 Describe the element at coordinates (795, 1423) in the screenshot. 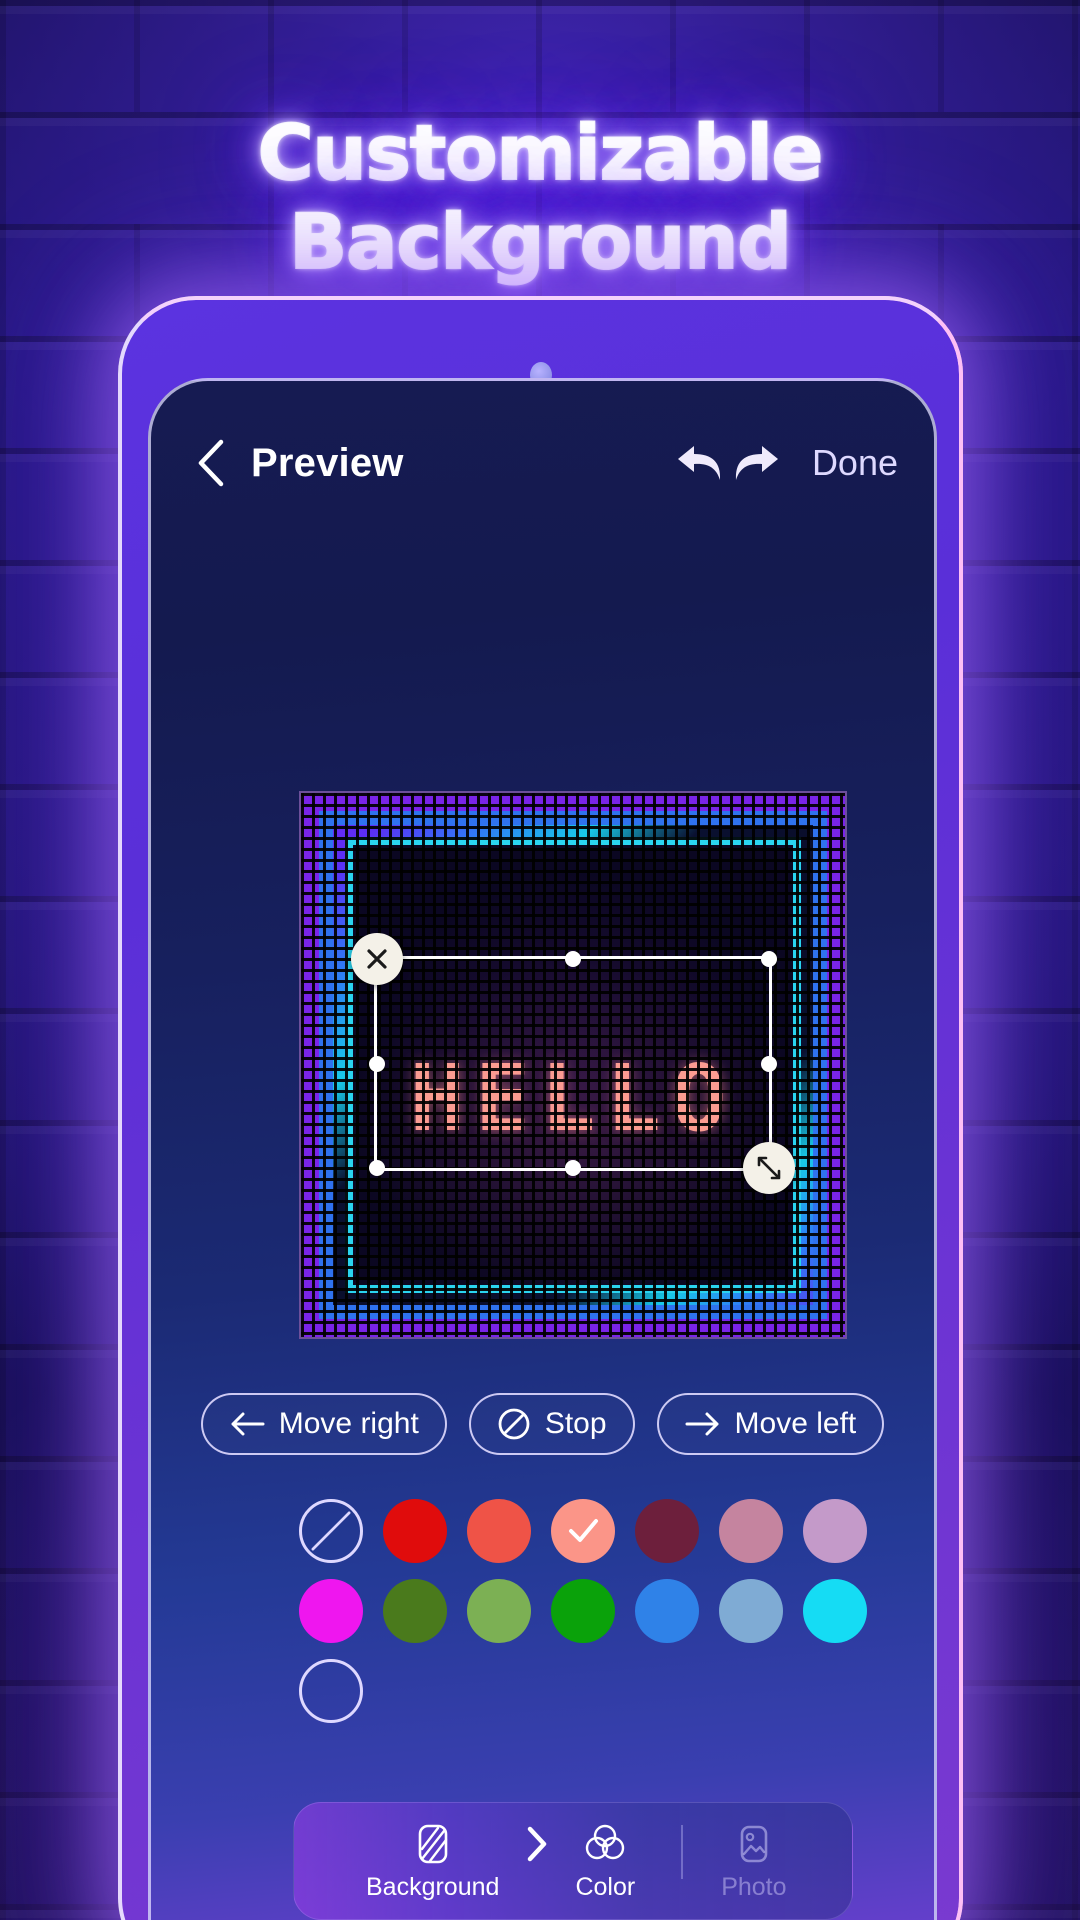

I see `move-left-label: Move left` at that location.